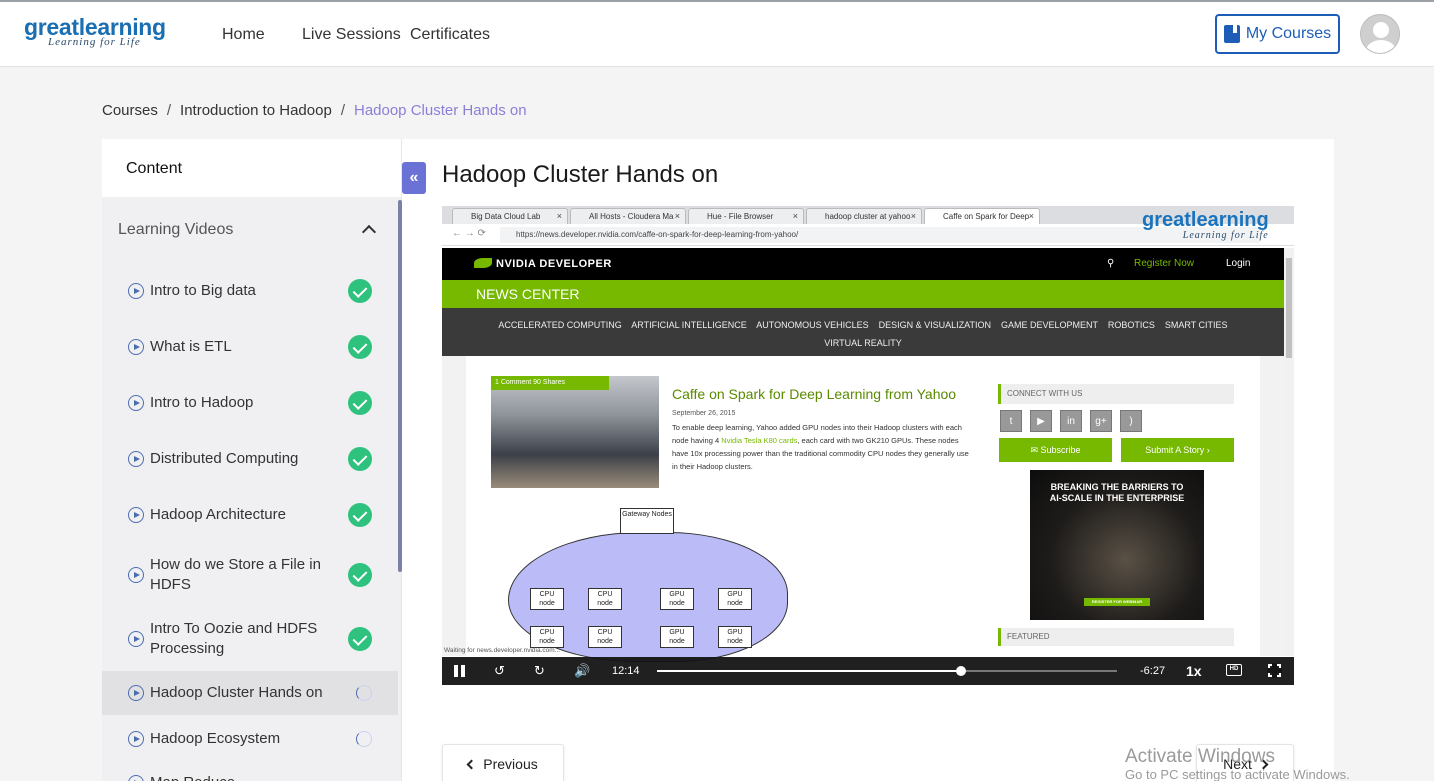 Image resolution: width=1434 pixels, height=781 pixels. I want to click on book-icon, so click(1231, 34).